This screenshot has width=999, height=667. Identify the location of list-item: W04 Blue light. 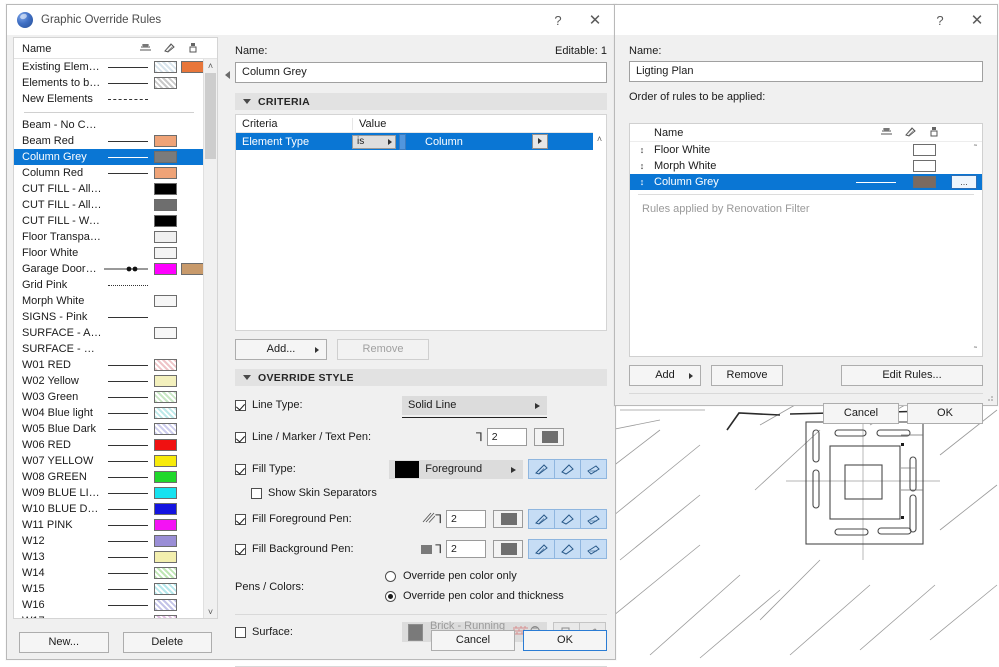
(109, 413).